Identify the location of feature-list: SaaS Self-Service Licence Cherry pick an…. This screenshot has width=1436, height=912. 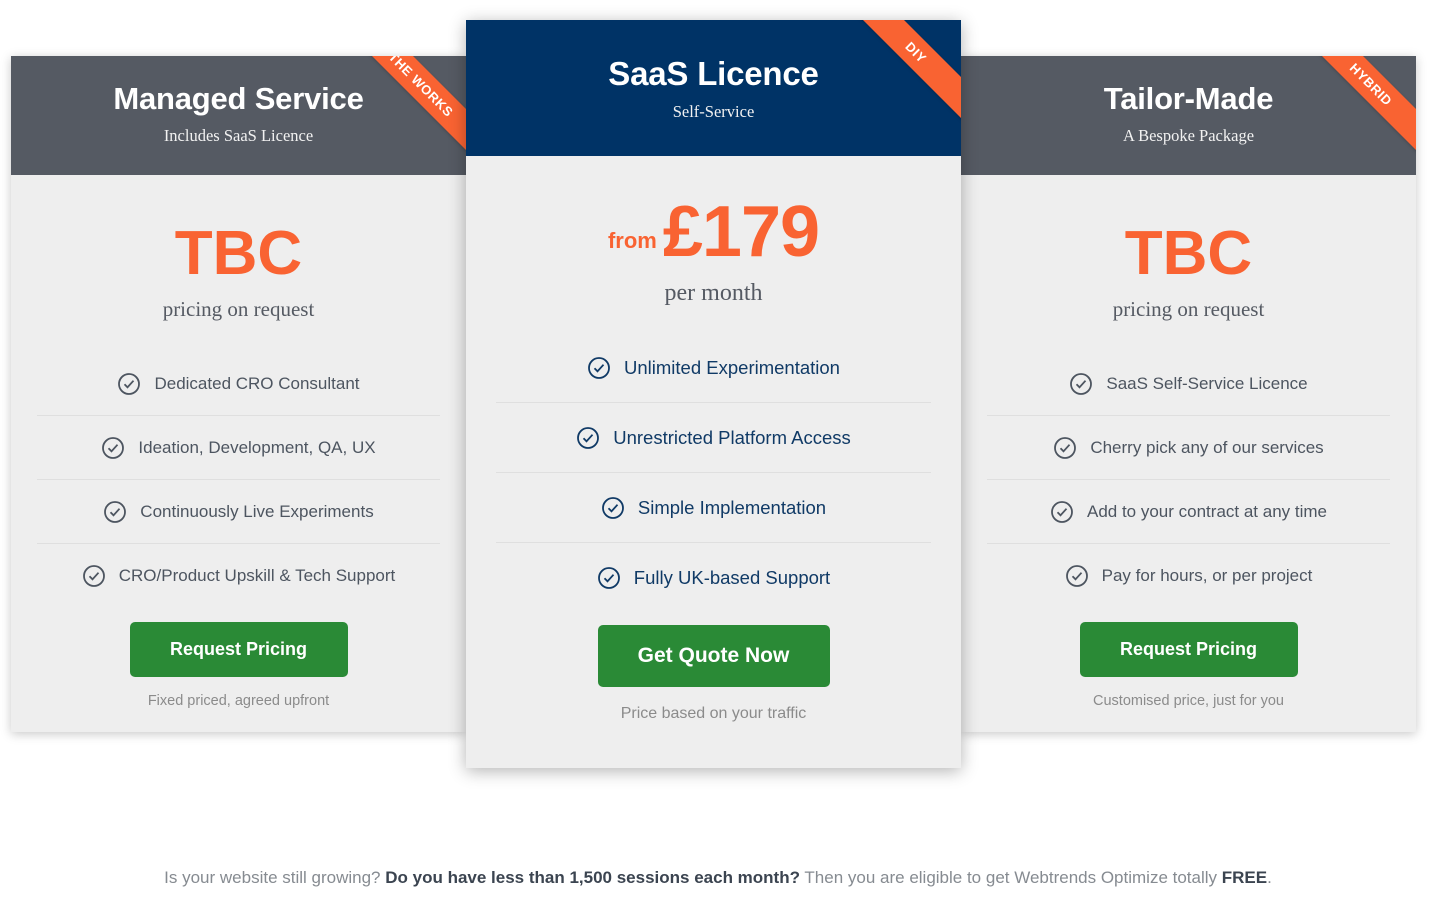
(1188, 480).